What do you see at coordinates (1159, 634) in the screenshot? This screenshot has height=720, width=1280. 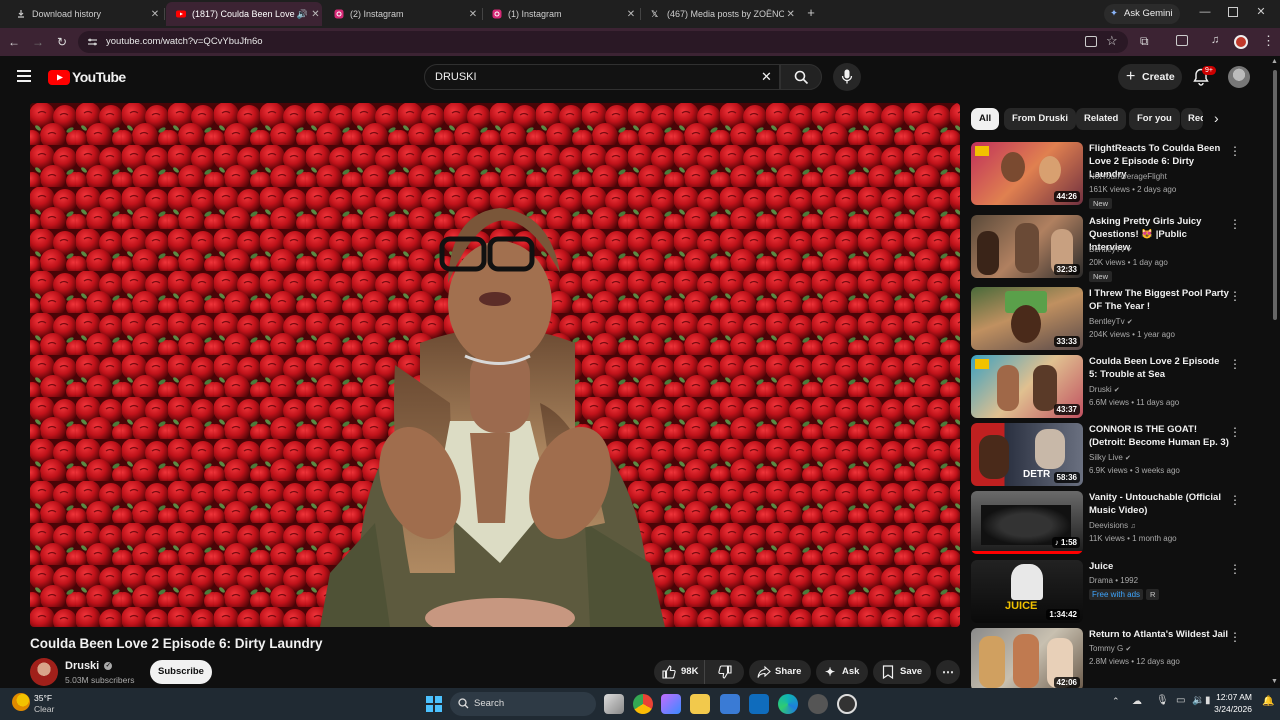 I see `video-title-link: Return to Atlanta's Wildest Jail` at bounding box center [1159, 634].